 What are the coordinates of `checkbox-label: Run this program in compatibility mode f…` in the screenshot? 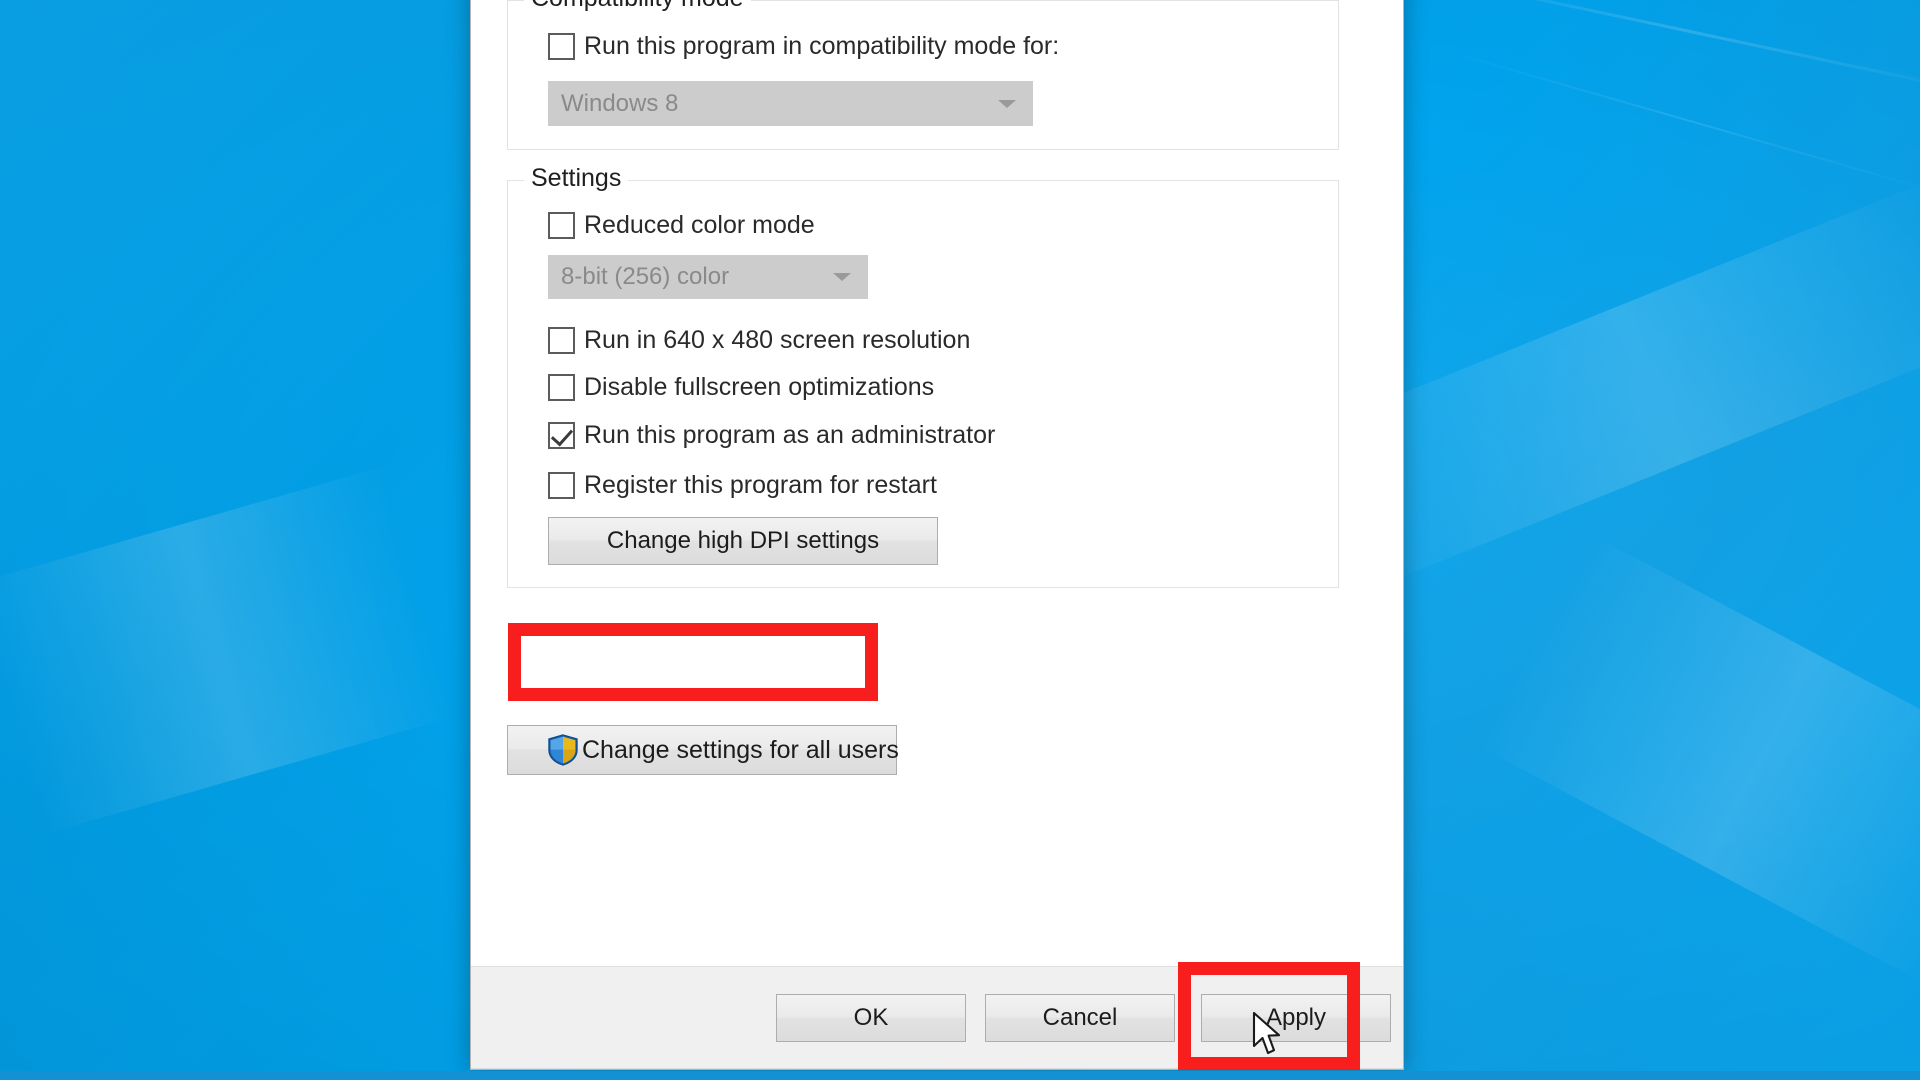 It's located at (822, 46).